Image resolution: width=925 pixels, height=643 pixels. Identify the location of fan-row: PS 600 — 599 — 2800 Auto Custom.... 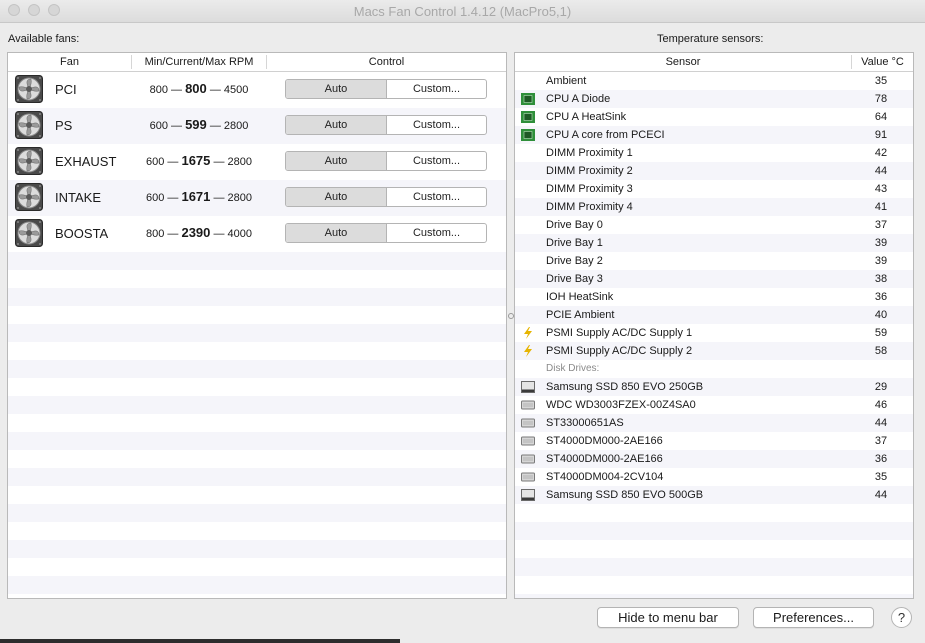
(257, 126).